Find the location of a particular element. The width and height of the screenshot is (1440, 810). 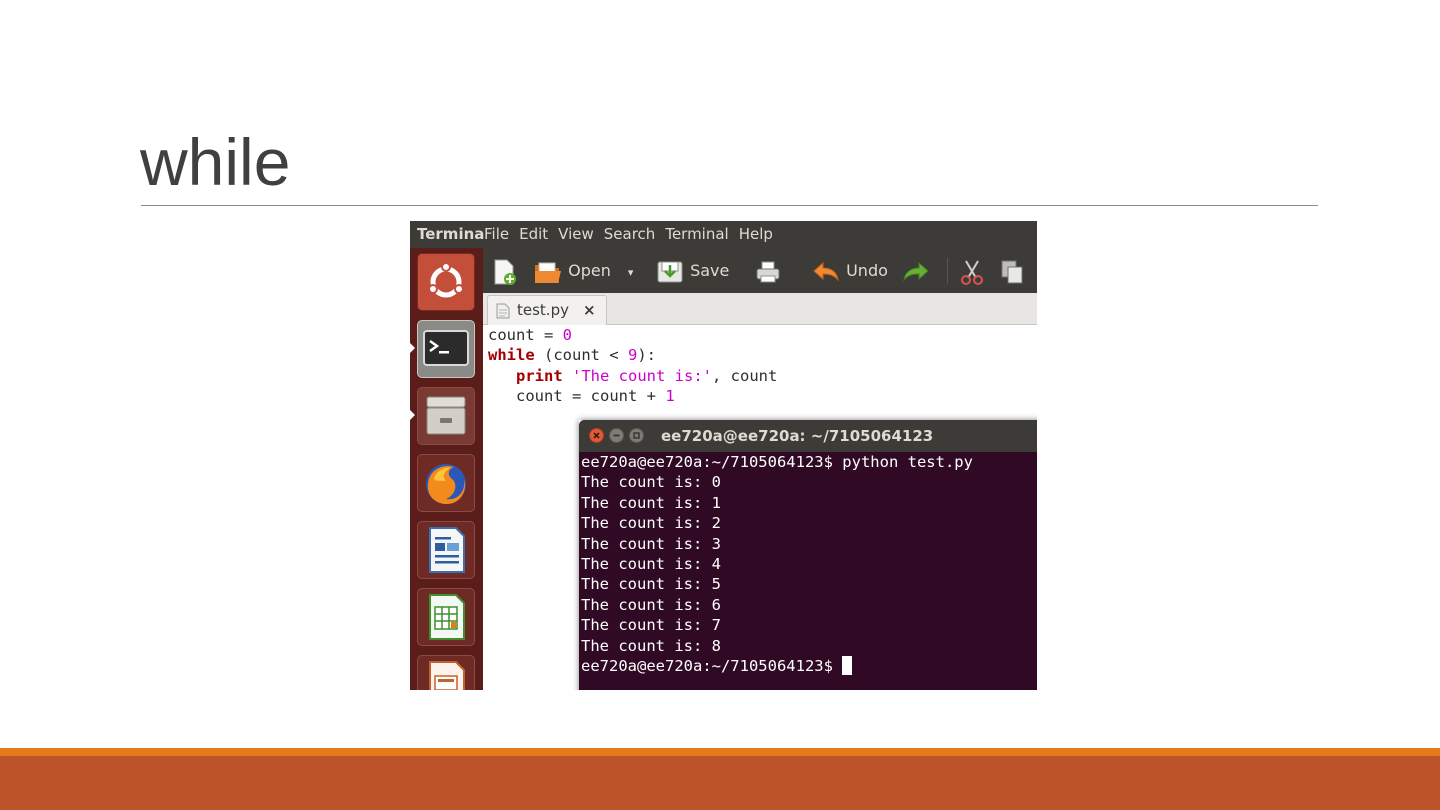

menu-terminal: Terminal is located at coordinates (696, 234).